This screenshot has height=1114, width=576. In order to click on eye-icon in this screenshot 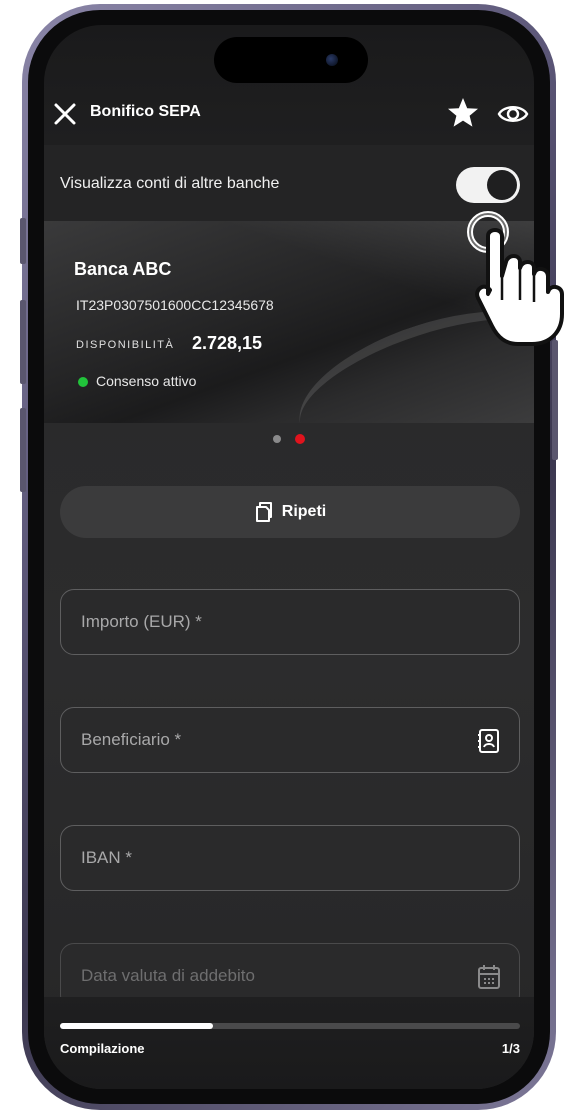, I will do `click(513, 114)`.